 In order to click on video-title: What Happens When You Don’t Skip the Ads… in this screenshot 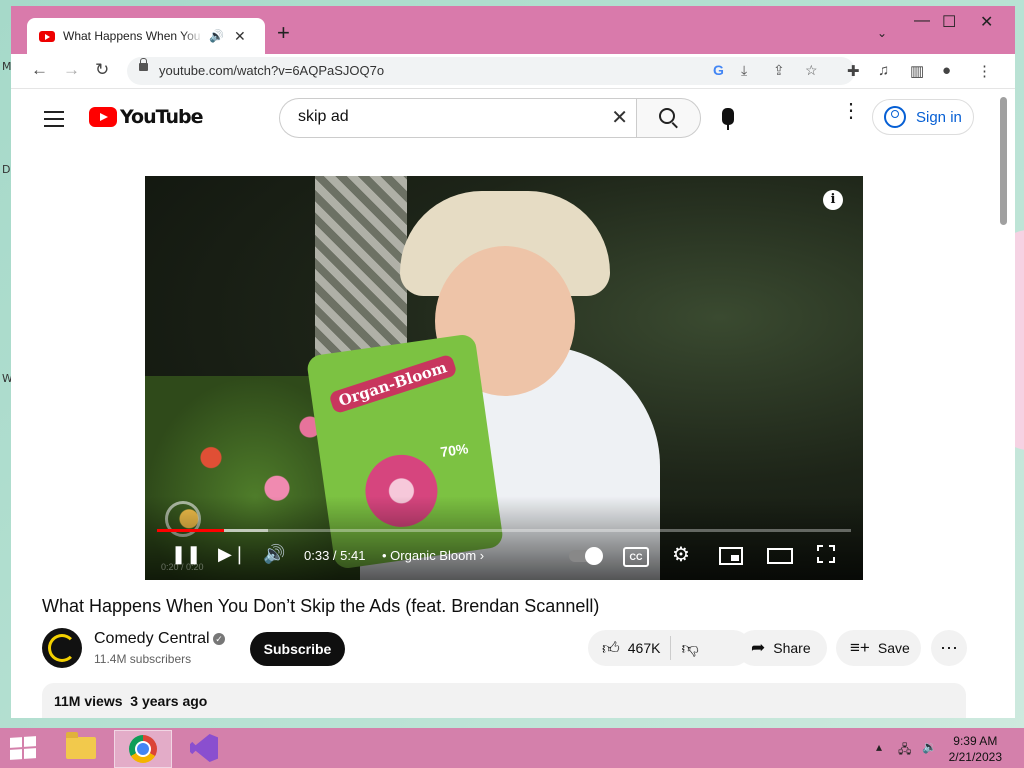, I will do `click(321, 606)`.